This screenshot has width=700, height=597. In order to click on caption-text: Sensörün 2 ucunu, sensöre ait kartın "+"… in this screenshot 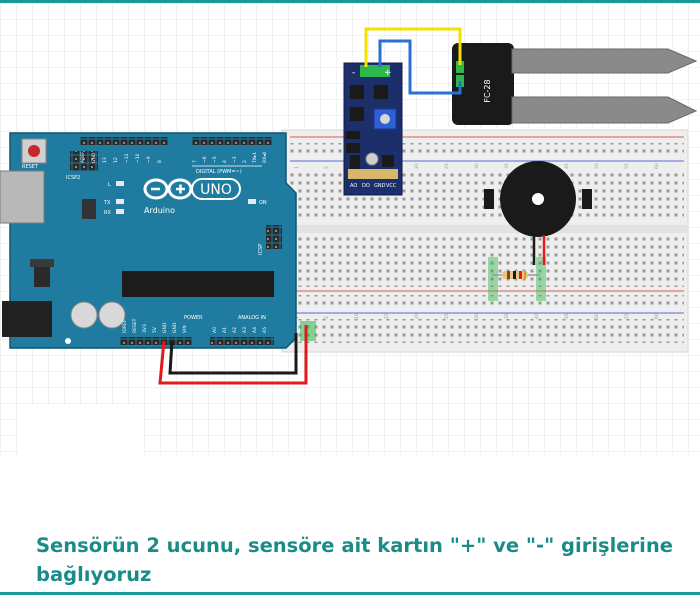, I will do `click(354, 560)`.